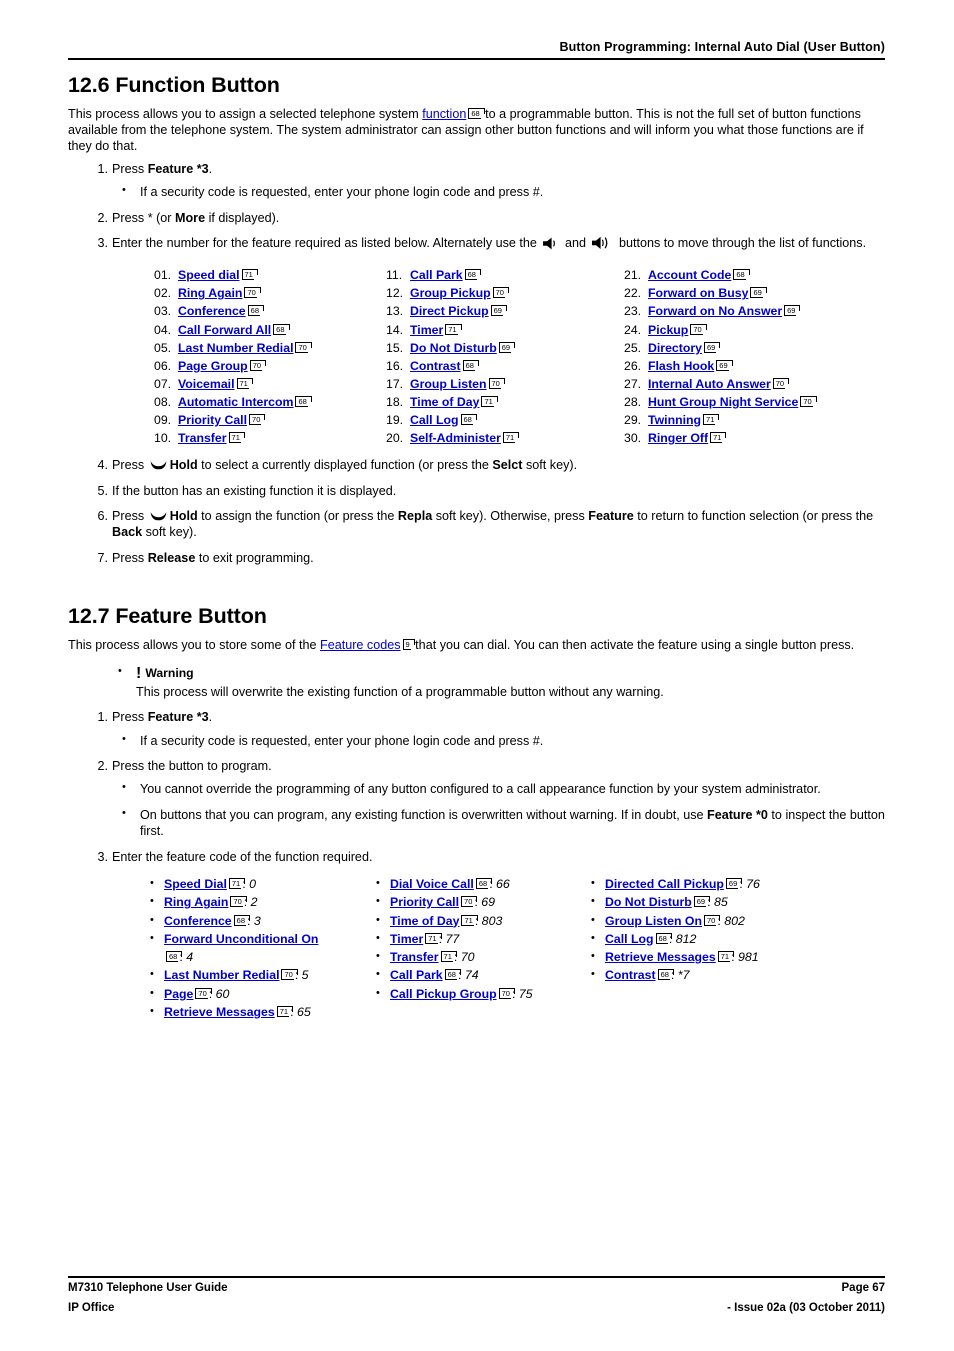 Image resolution: width=954 pixels, height=1351 pixels. What do you see at coordinates (648, 902) in the screenshot?
I see `feature-code-label-link: Do Not Disturb` at bounding box center [648, 902].